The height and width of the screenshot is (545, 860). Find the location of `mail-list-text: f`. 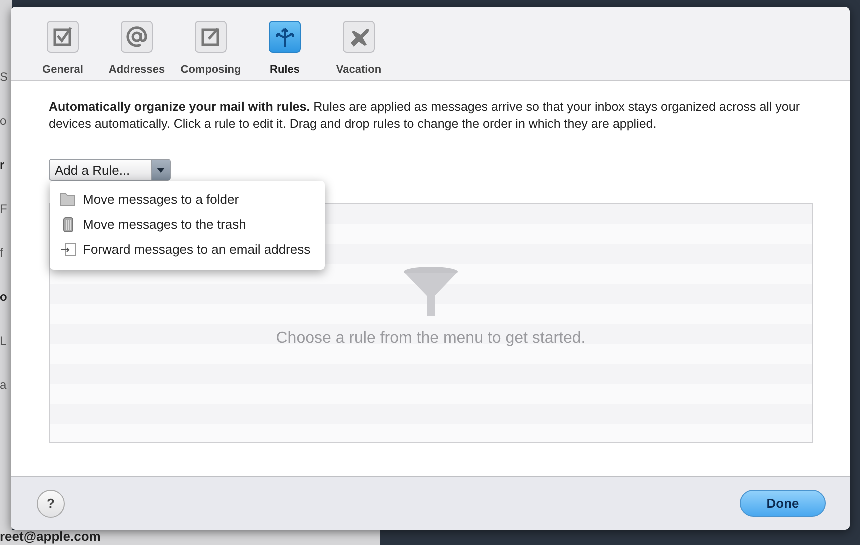

mail-list-text: f is located at coordinates (2, 253).